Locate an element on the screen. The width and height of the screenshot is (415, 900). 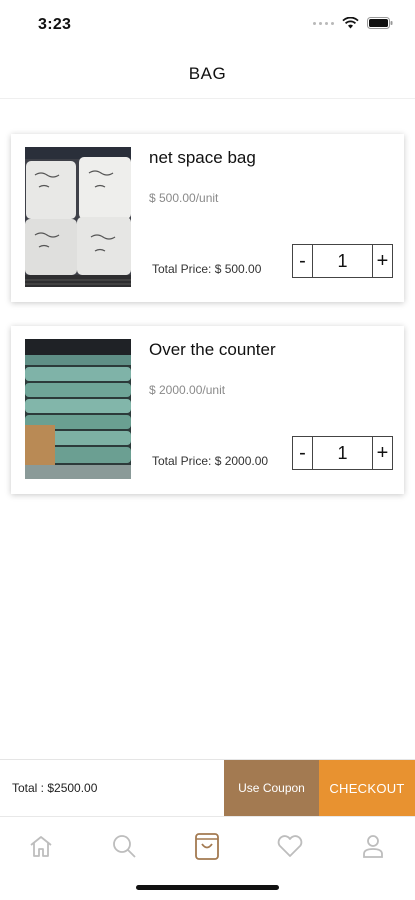
page-title: BAG is located at coordinates (207, 73).